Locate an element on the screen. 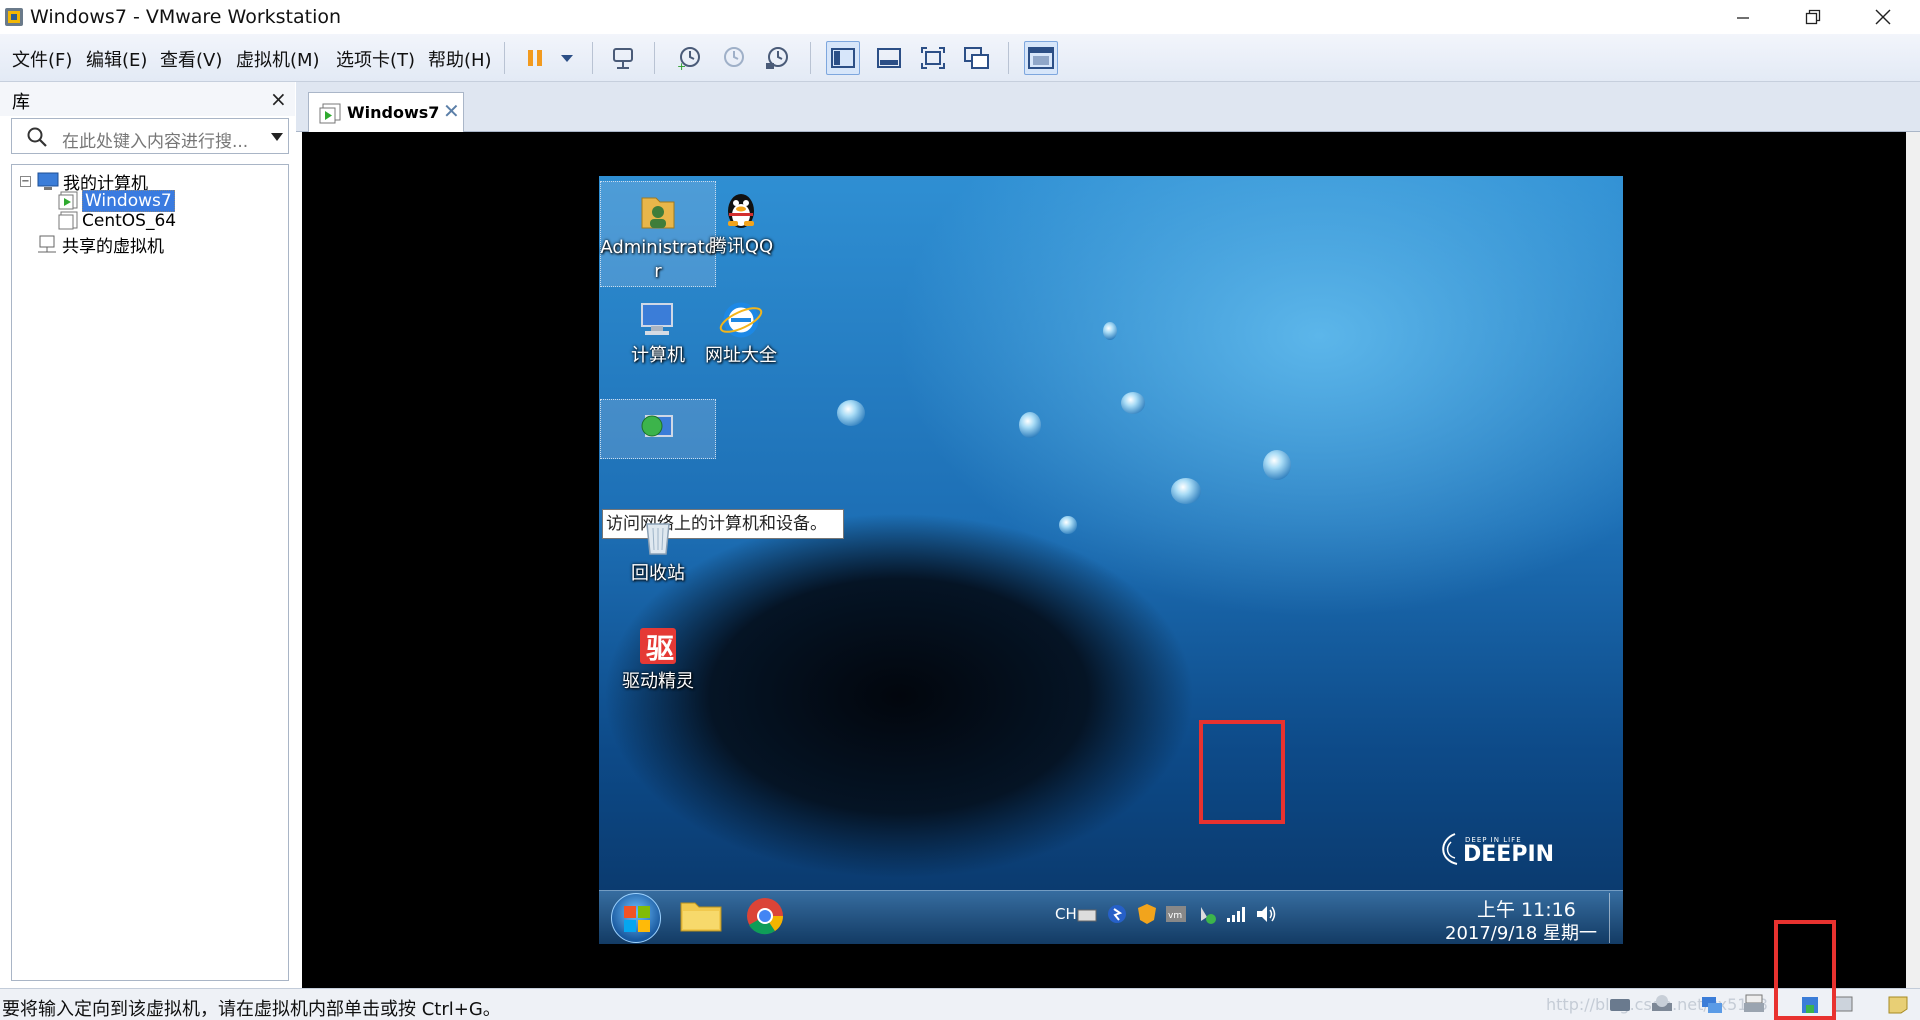 This screenshot has height=1020, width=1920. thumbnail-bar-button is located at coordinates (889, 58).